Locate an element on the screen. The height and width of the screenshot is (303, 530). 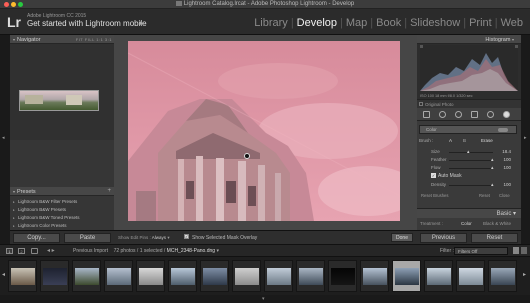
bottom-panel-toggle-icon: ▾ is located at coordinates (263, 299).